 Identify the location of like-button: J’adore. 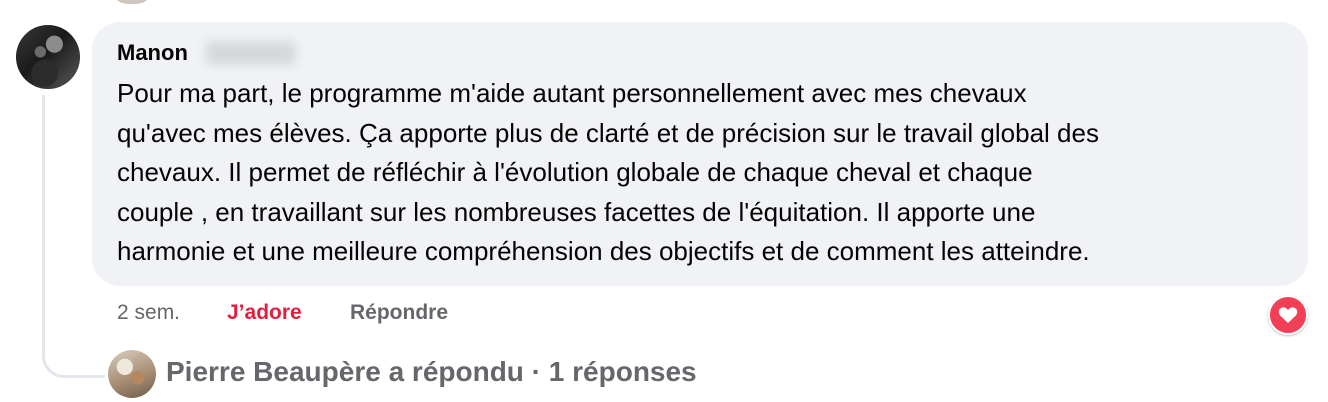
(264, 313).